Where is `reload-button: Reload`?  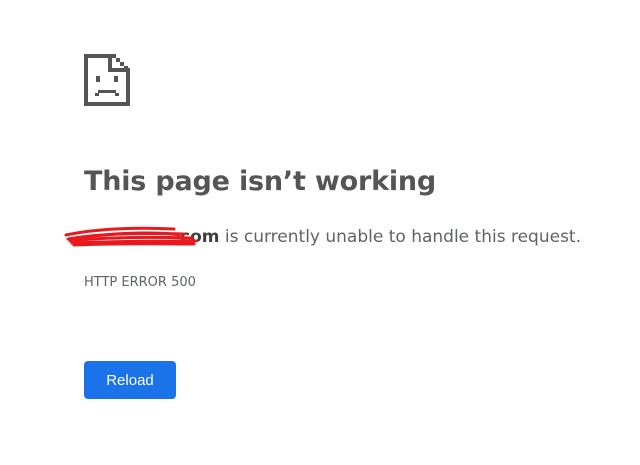
reload-button: Reload is located at coordinates (130, 380).